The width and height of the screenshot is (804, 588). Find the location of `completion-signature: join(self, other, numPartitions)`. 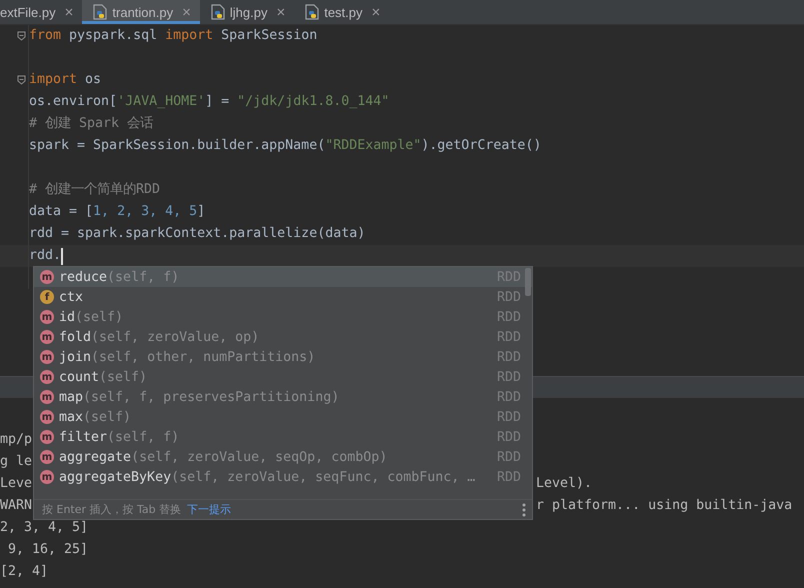

completion-signature: join(self, other, numPartitions) is located at coordinates (187, 357).